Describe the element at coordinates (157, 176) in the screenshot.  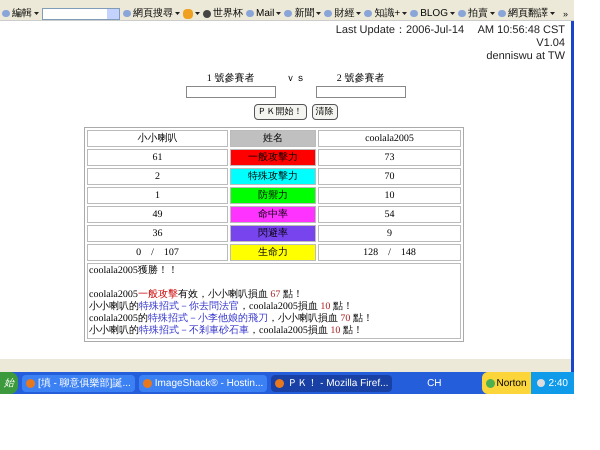
I see `table-cell: 2` at that location.